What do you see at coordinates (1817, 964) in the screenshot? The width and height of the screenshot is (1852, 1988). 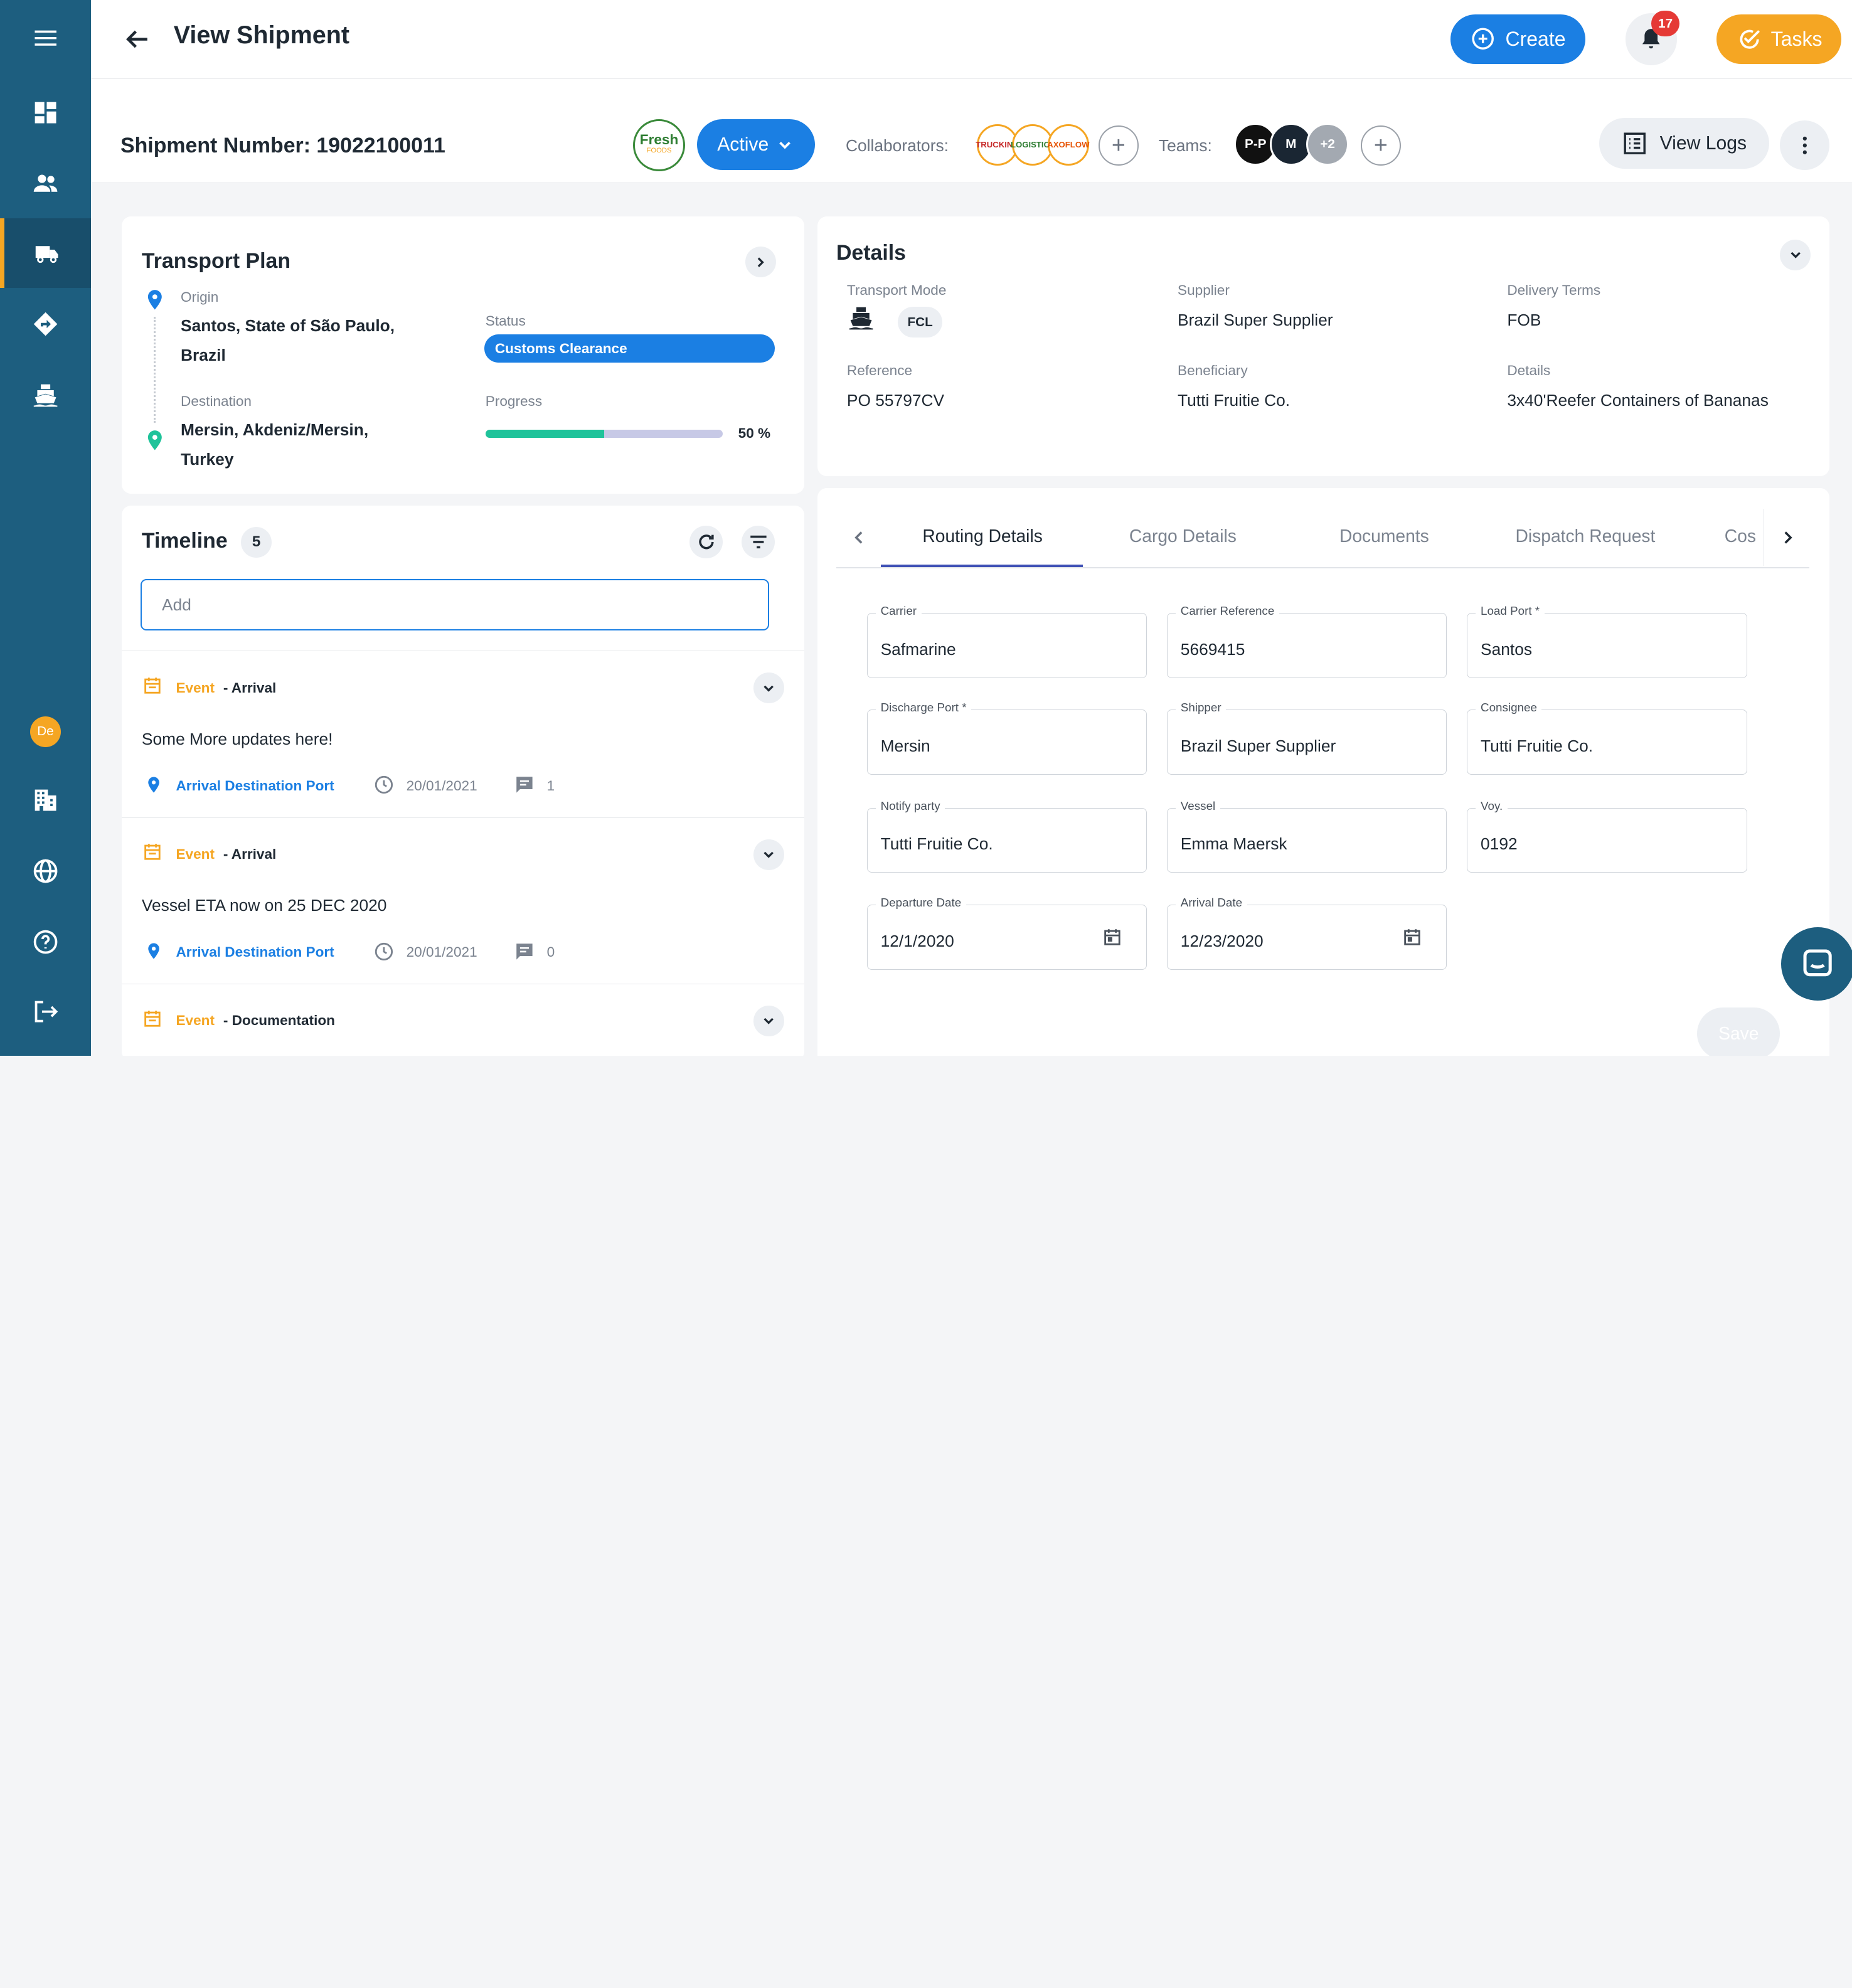 I see `chat-button` at bounding box center [1817, 964].